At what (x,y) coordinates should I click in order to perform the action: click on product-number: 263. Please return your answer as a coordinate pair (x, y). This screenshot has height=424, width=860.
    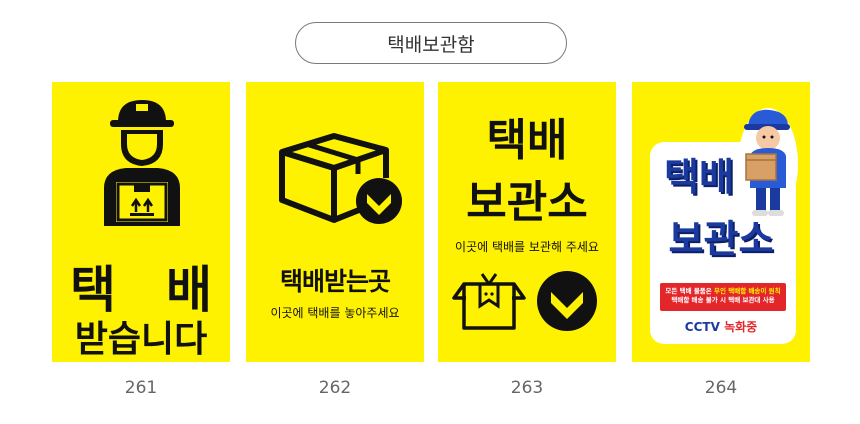
    Looking at the image, I should click on (527, 388).